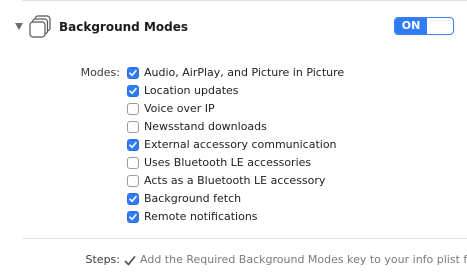  Describe the element at coordinates (179, 108) in the screenshot. I see `mode-label: Voice over IP` at that location.